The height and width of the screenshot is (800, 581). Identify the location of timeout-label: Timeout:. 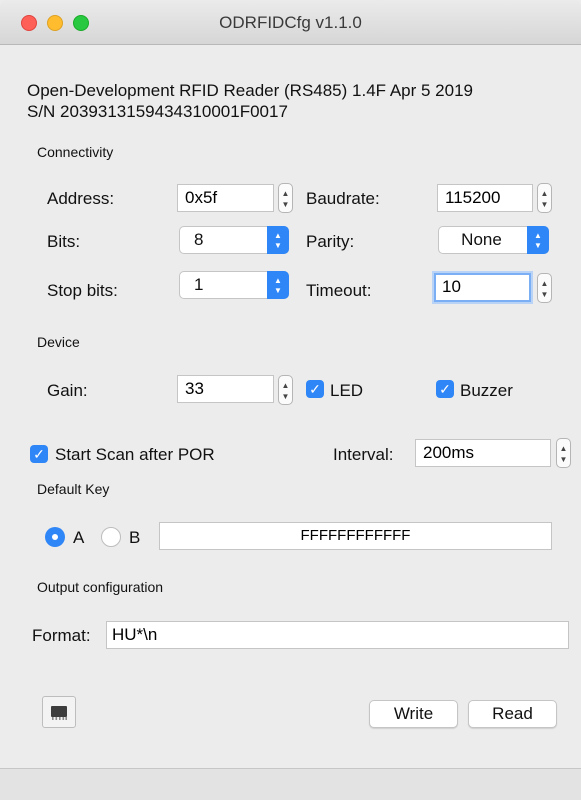
(339, 290).